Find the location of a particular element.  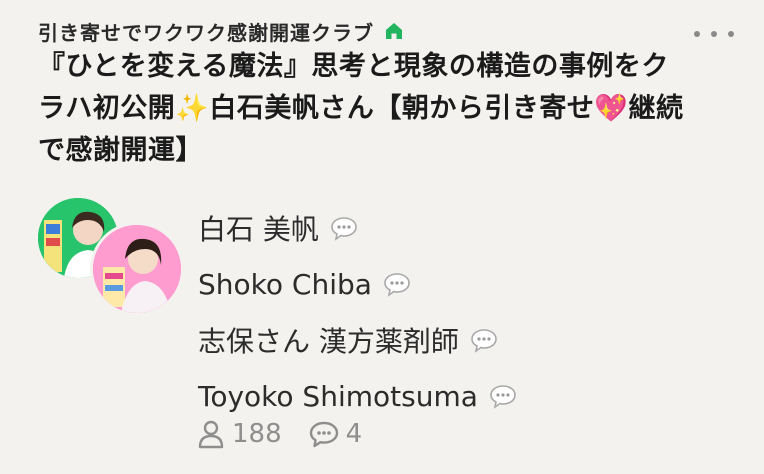

speaker-avatars is located at coordinates (111, 257).